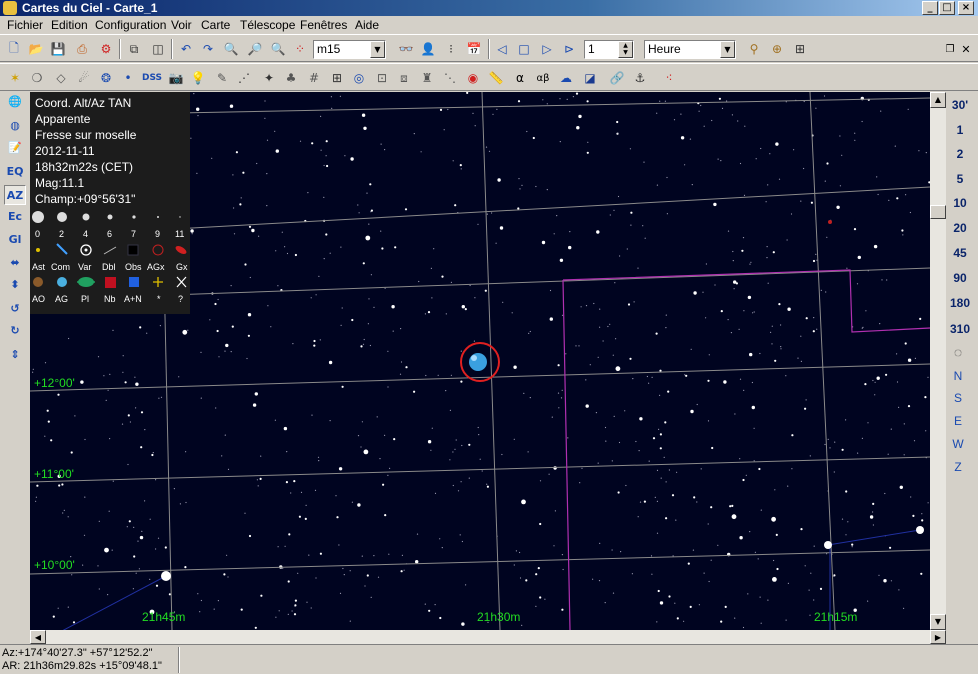  What do you see at coordinates (478, 362) in the screenshot?
I see `planet-marker` at bounding box center [478, 362].